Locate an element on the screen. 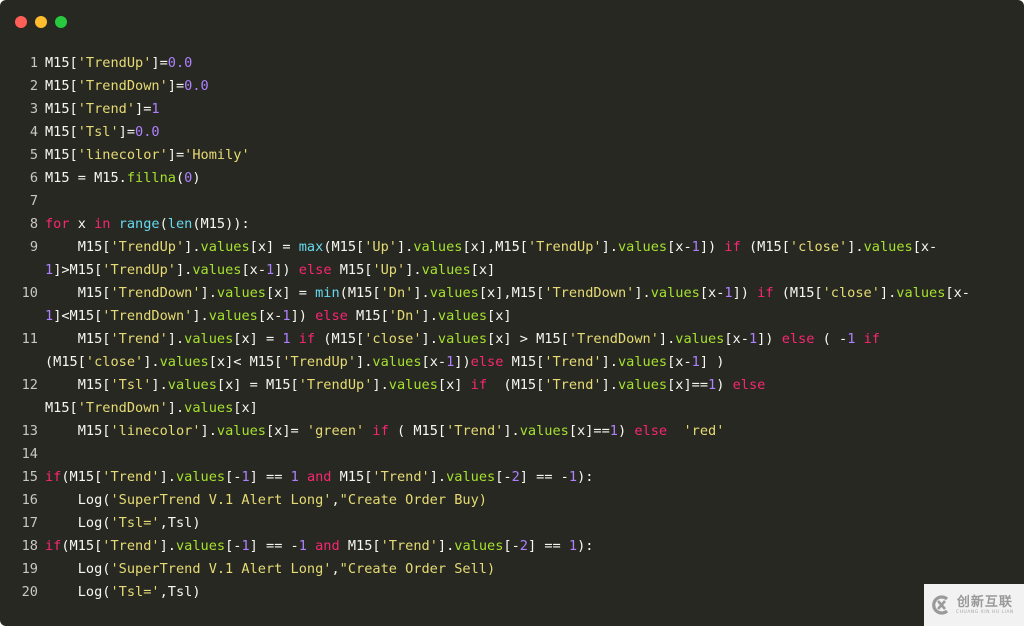 The height and width of the screenshot is (626, 1024). code-token-plain: [x] = is located at coordinates (258, 339).